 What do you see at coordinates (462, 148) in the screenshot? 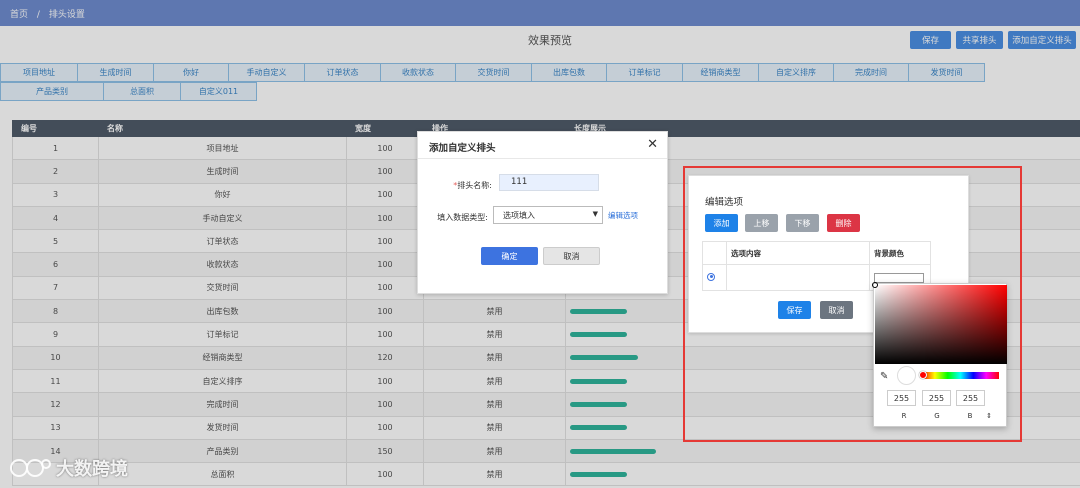
I see `dialog-title: 添加自定义排头` at bounding box center [462, 148].